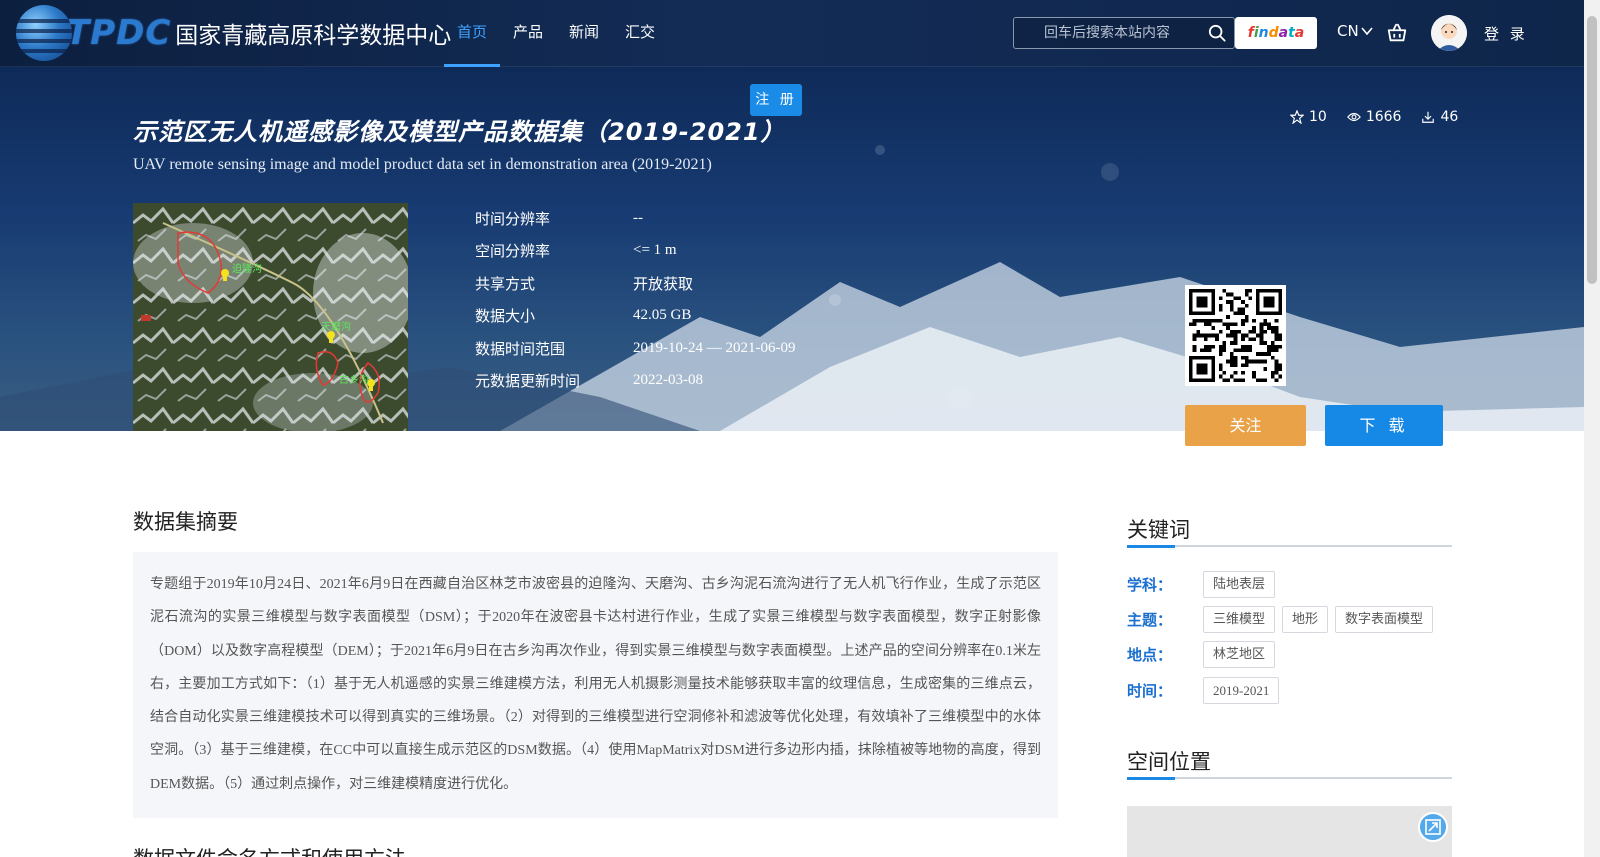 This screenshot has height=857, width=1600. I want to click on register-button: 注 册, so click(776, 100).